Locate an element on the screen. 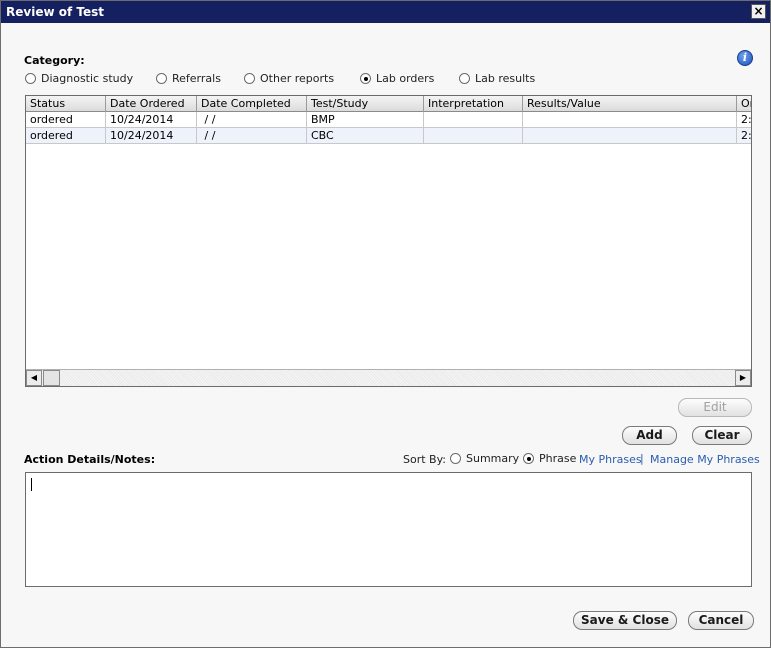  cell-test-study: BMP is located at coordinates (365, 120).